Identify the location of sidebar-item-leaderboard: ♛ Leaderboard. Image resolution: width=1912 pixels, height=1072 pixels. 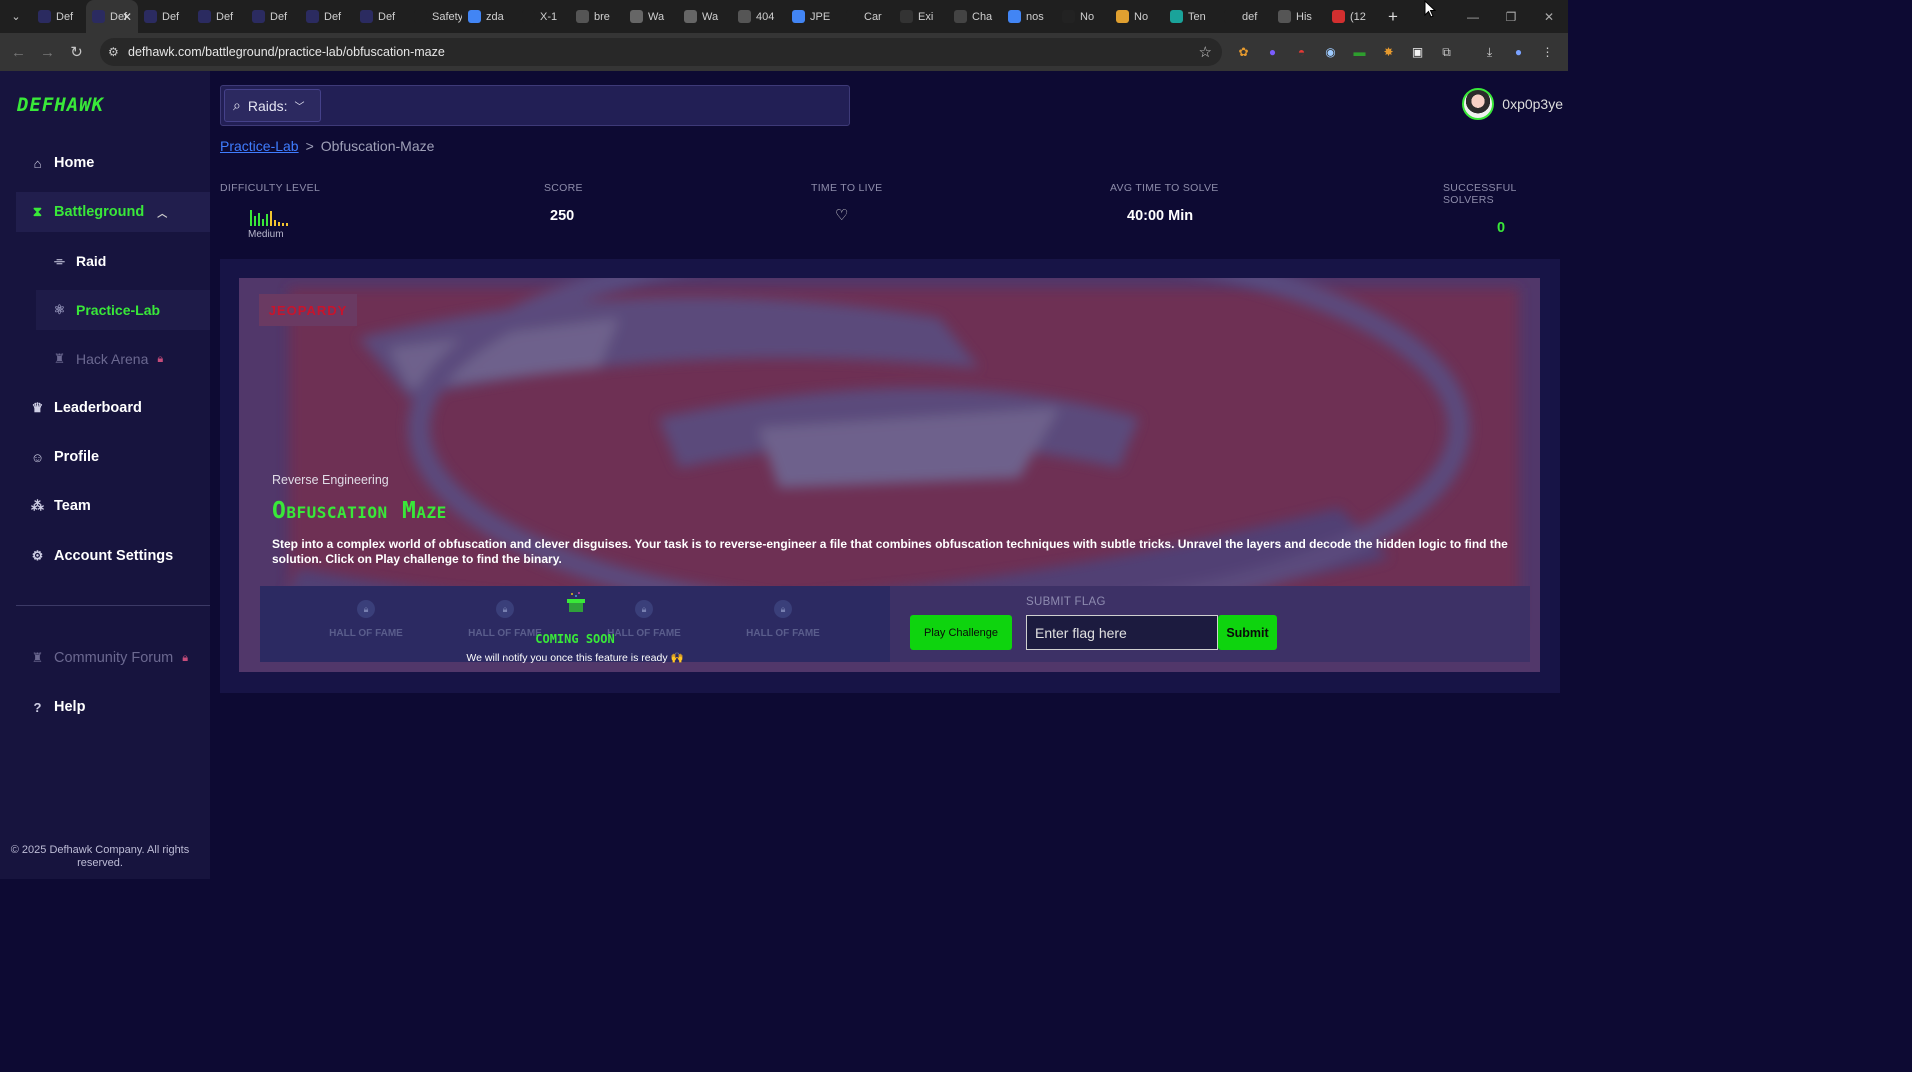
(113, 408).